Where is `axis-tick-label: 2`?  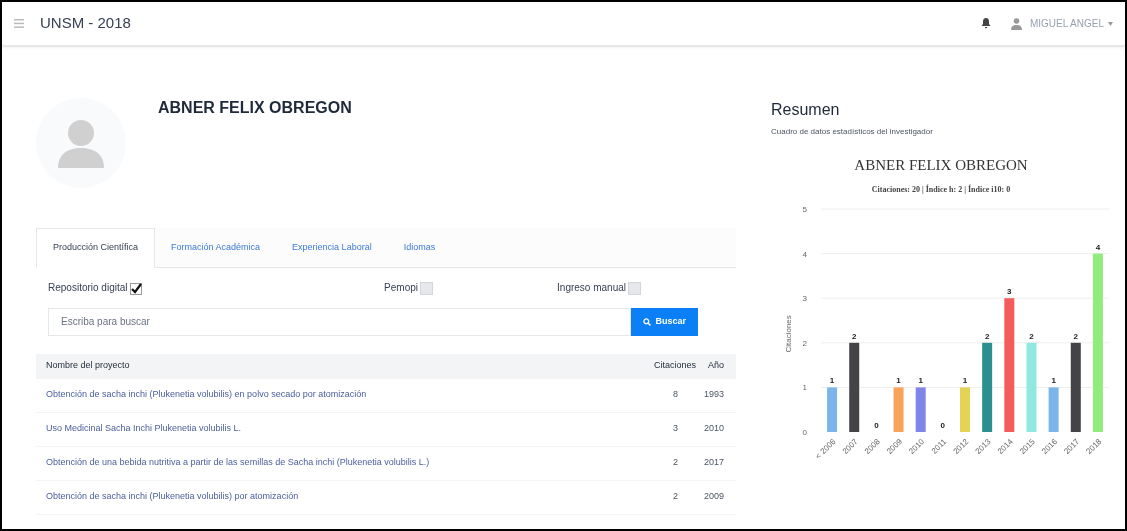
axis-tick-label: 2 is located at coordinates (804, 343).